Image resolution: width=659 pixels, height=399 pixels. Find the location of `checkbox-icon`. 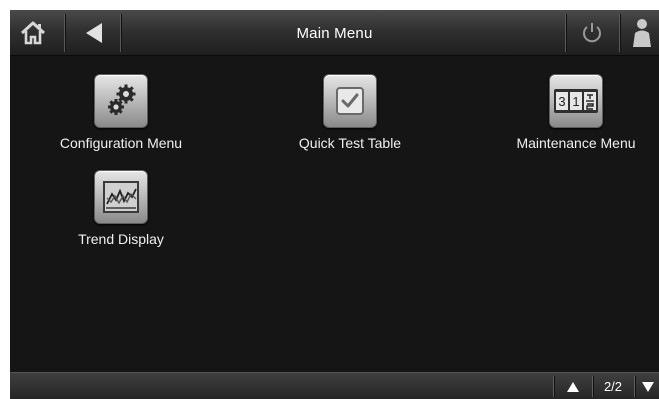

checkbox-icon is located at coordinates (350, 101).